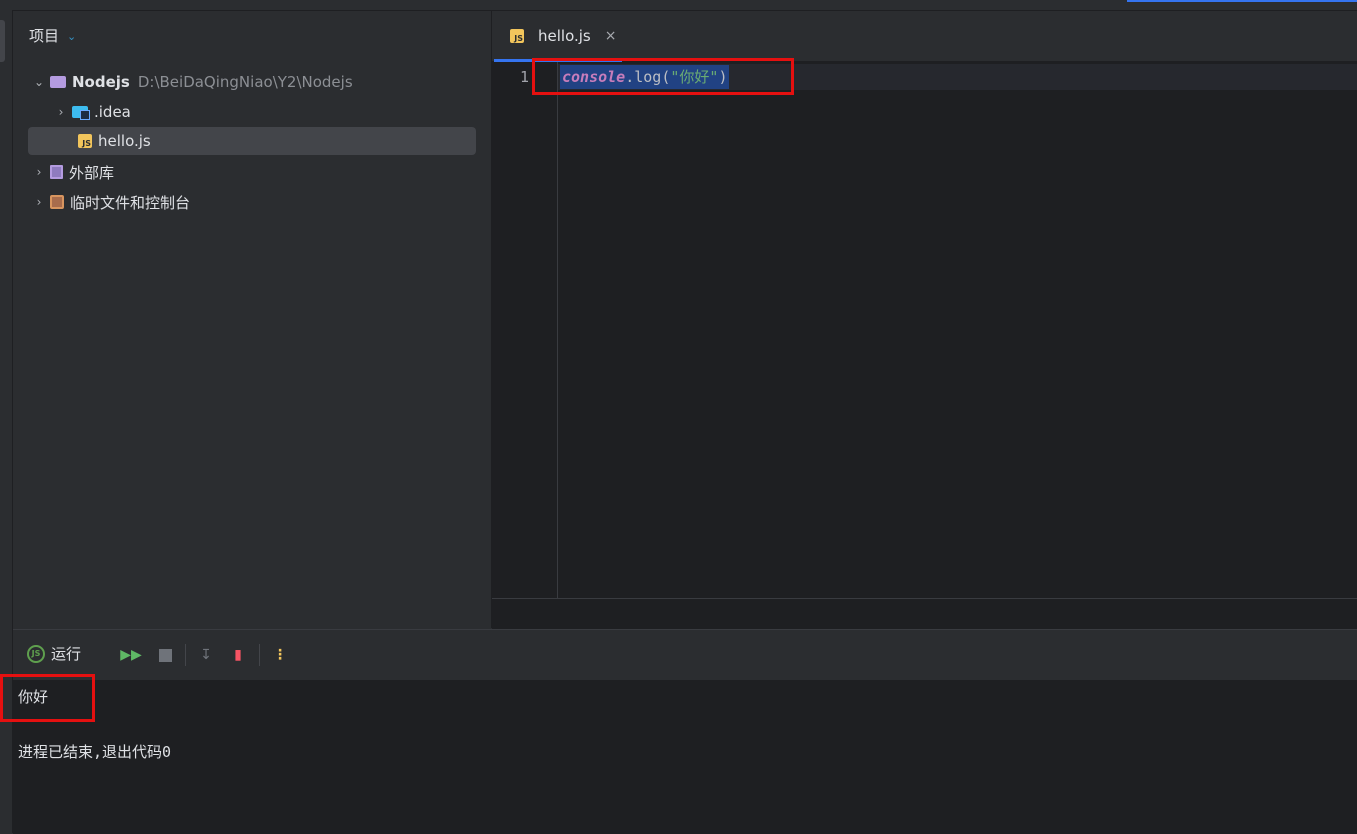 The image size is (1357, 834). I want to click on more-options-icon: ⋮, so click(280, 655).